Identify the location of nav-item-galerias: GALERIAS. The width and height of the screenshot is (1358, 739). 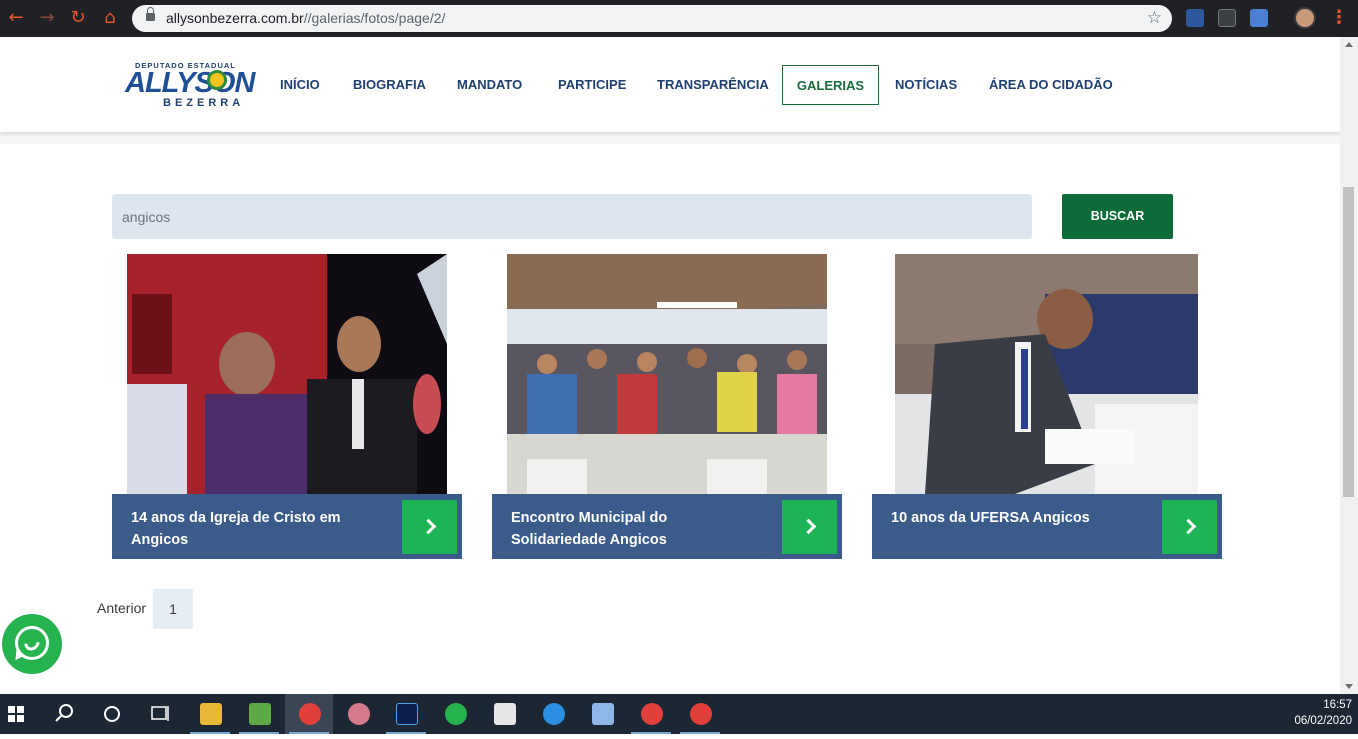
(830, 85).